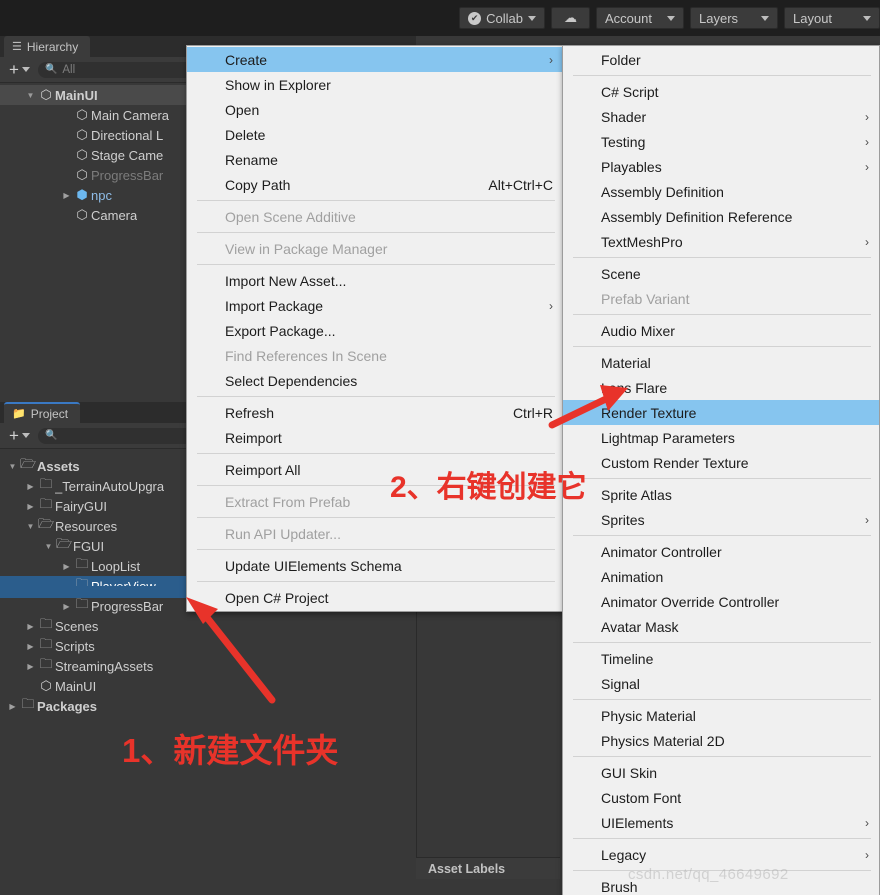 This screenshot has width=880, height=895. I want to click on menu-item: Rename, so click(375, 159).